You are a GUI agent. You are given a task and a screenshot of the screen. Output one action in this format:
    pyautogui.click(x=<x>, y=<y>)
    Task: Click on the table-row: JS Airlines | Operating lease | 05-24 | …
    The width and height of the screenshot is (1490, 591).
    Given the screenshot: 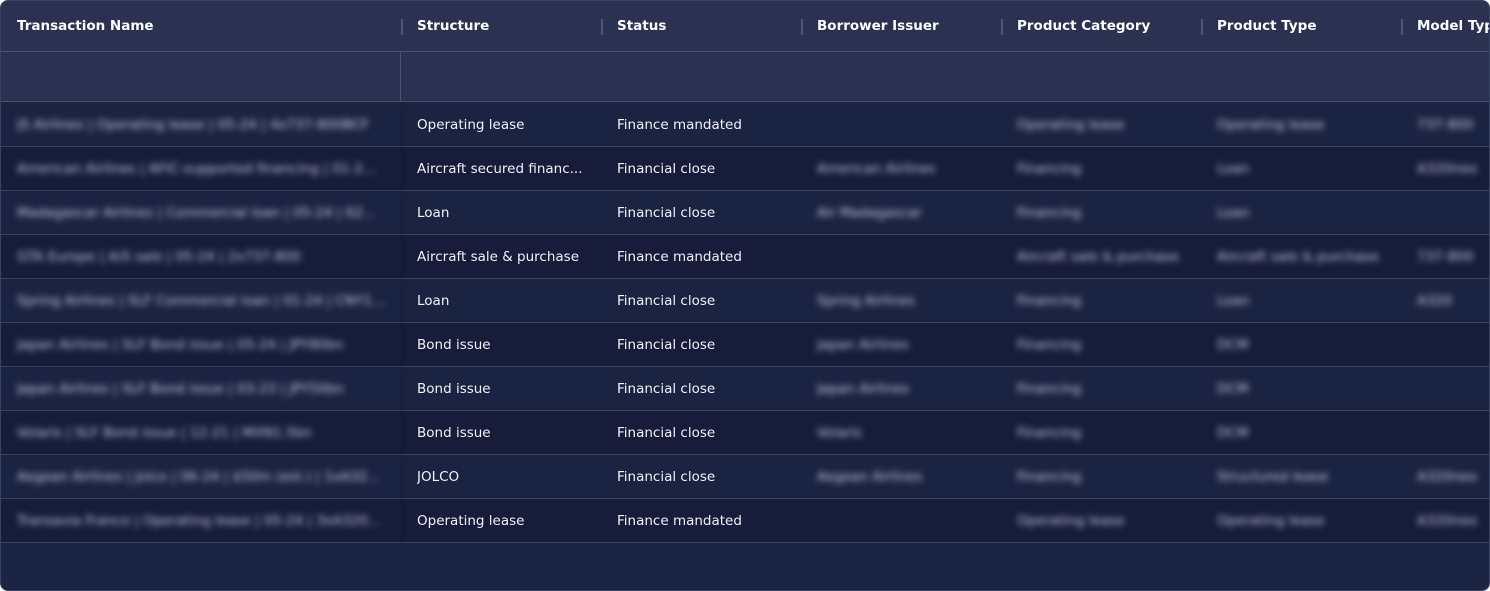 What is the action you would take?
    pyautogui.click(x=745, y=125)
    